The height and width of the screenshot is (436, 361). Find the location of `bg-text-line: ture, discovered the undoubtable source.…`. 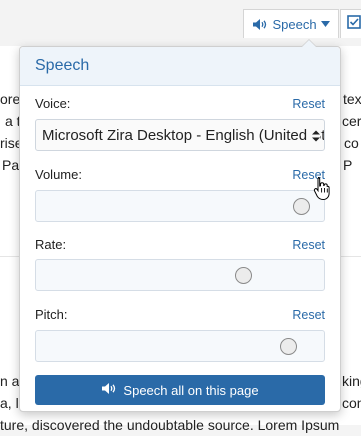

bg-text-line: ture, discovered the undoubtable source.… is located at coordinates (170, 425).